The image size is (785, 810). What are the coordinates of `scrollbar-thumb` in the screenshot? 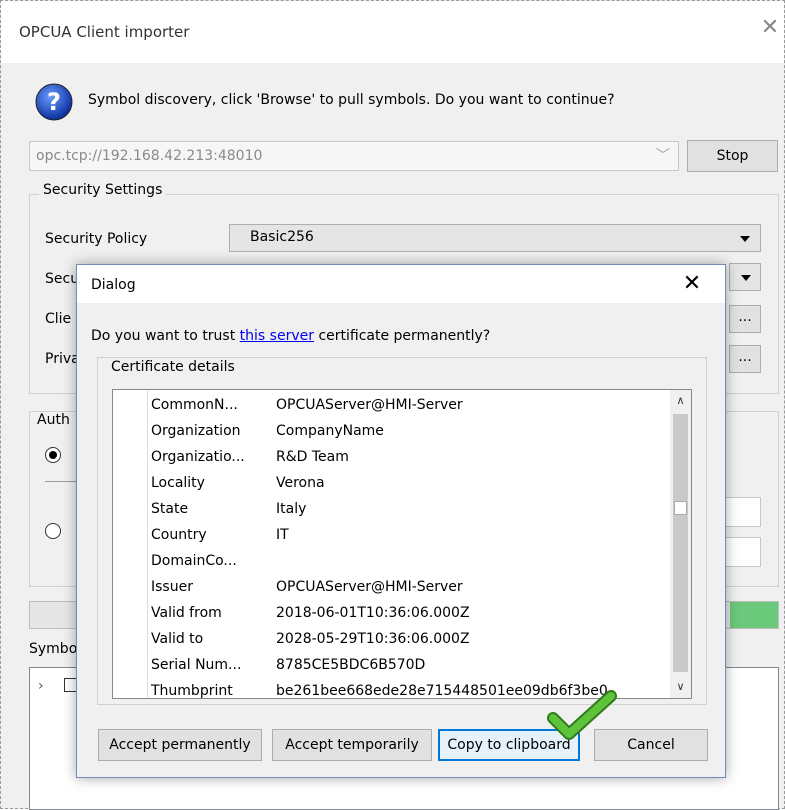 It's located at (680, 508).